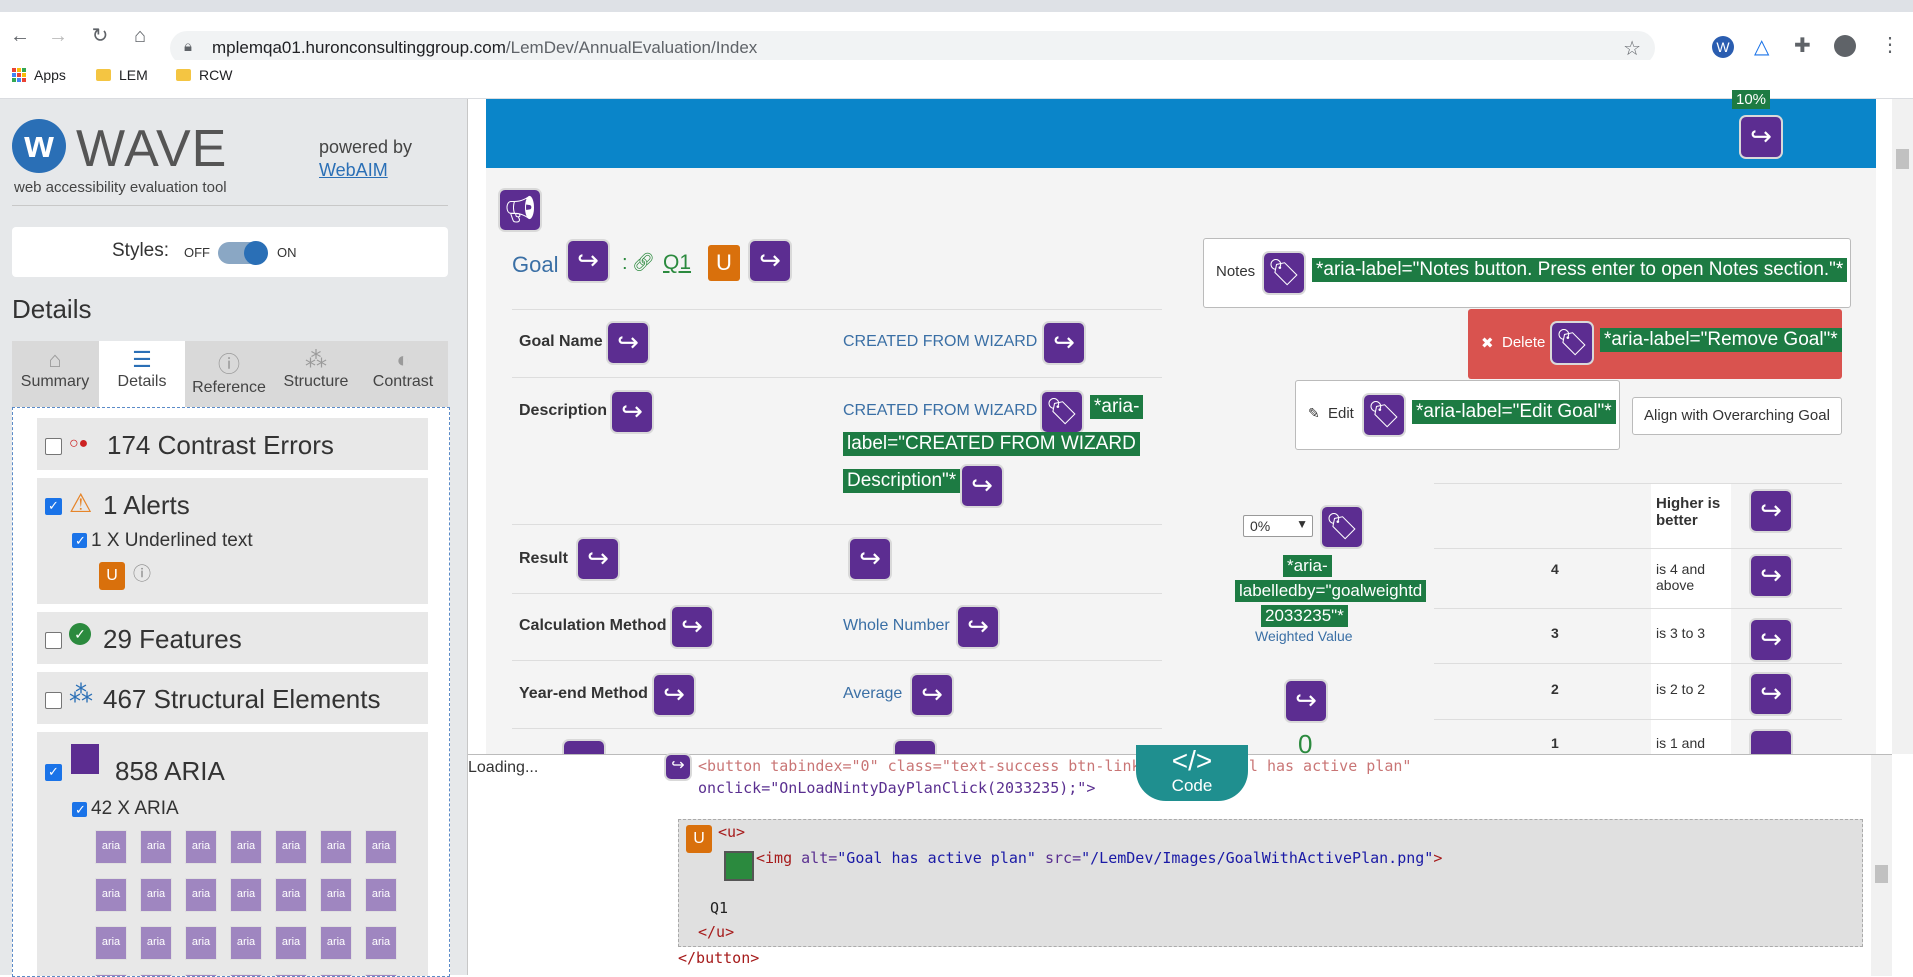 This screenshot has width=1913, height=977. What do you see at coordinates (229, 374) in the screenshot?
I see `tab-reference: ⓘ Reference` at bounding box center [229, 374].